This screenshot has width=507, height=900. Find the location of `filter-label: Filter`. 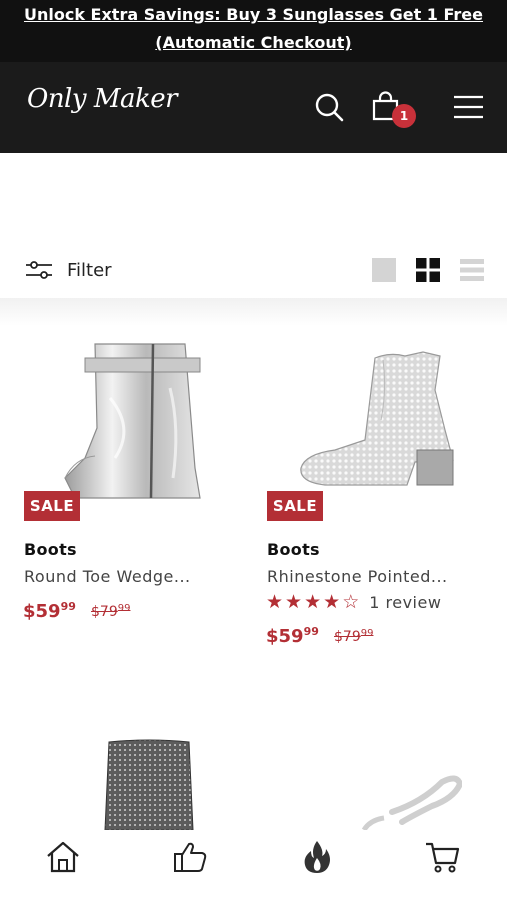

filter-label: Filter is located at coordinates (89, 270).